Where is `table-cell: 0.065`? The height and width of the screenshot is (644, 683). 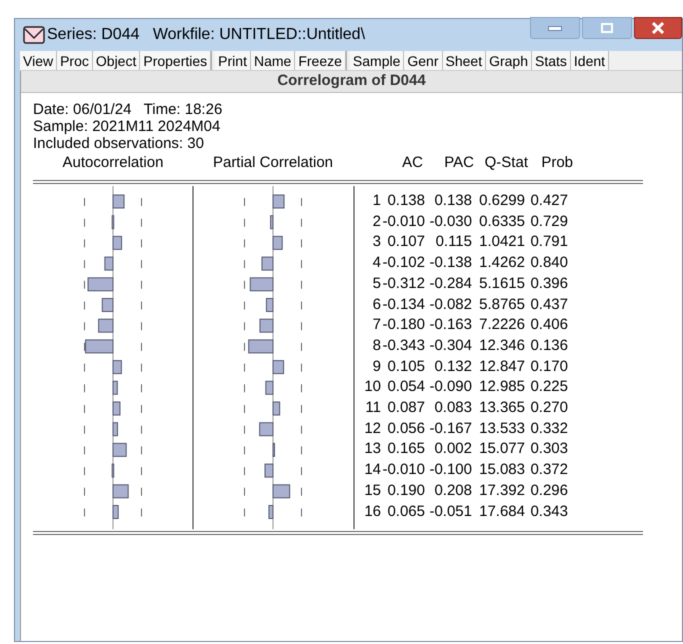
table-cell: 0.065 is located at coordinates (406, 511).